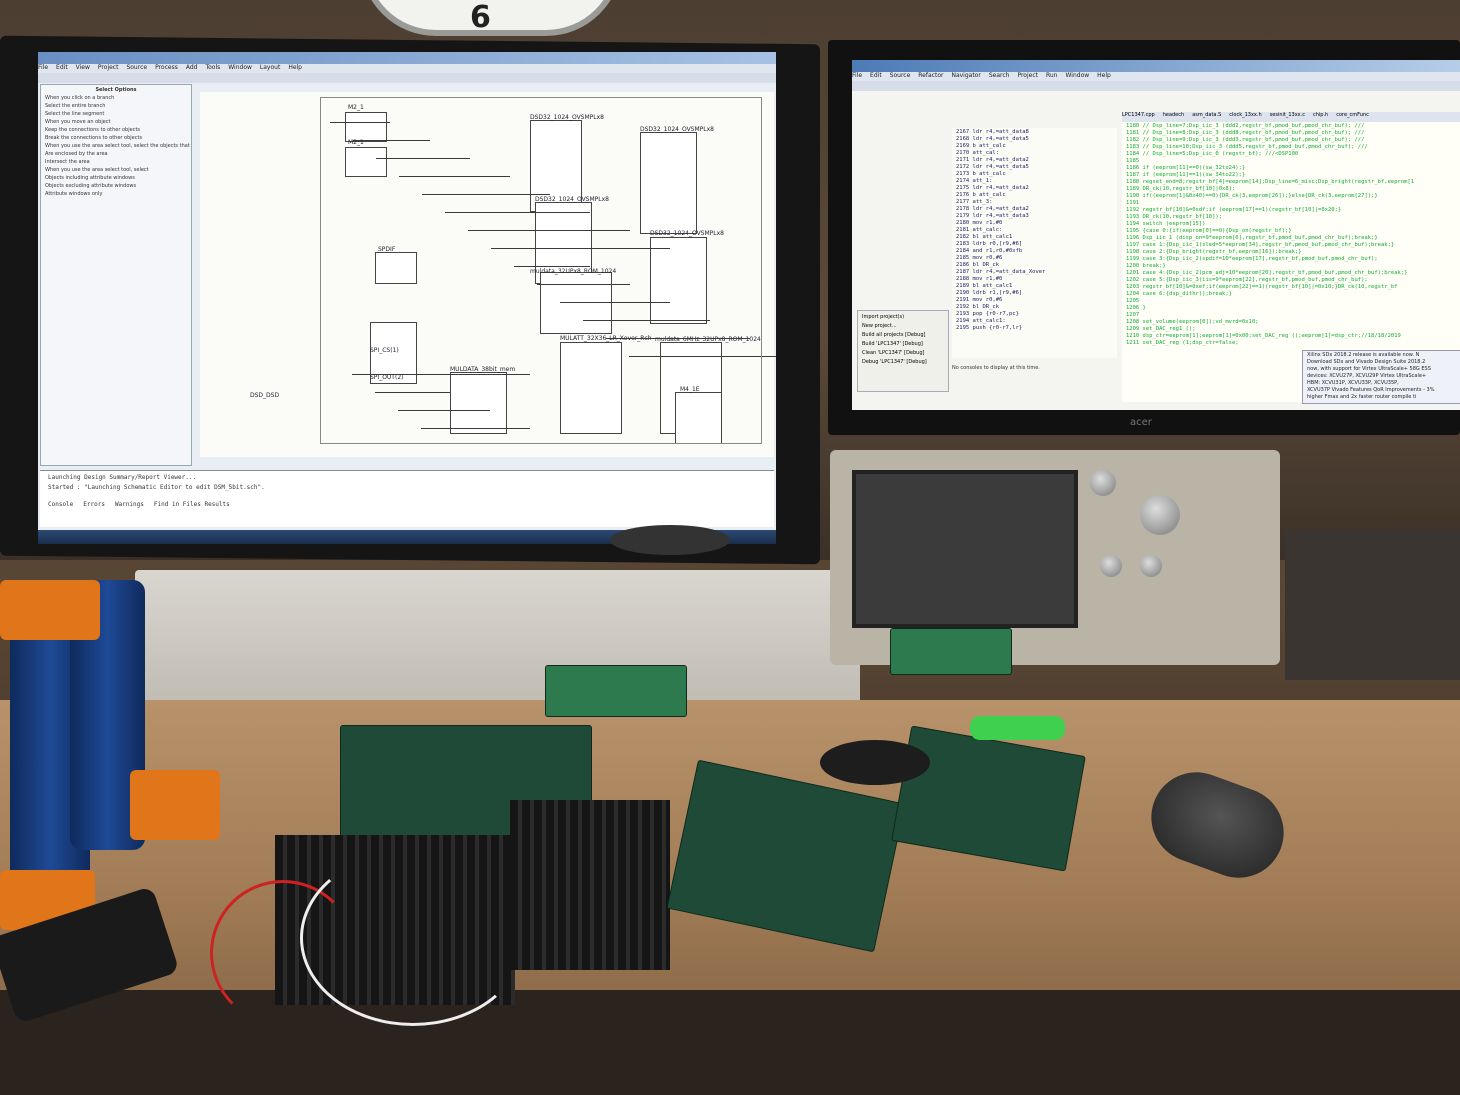 The height and width of the screenshot is (1095, 1460). What do you see at coordinates (212, 67) in the screenshot?
I see `menu-item: Tools` at bounding box center [212, 67].